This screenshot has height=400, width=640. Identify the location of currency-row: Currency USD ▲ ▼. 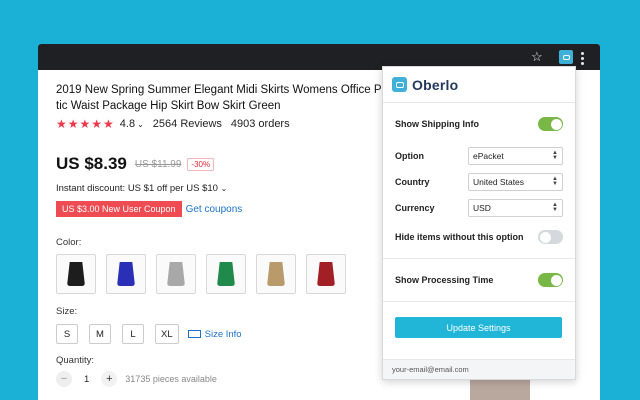
(479, 208).